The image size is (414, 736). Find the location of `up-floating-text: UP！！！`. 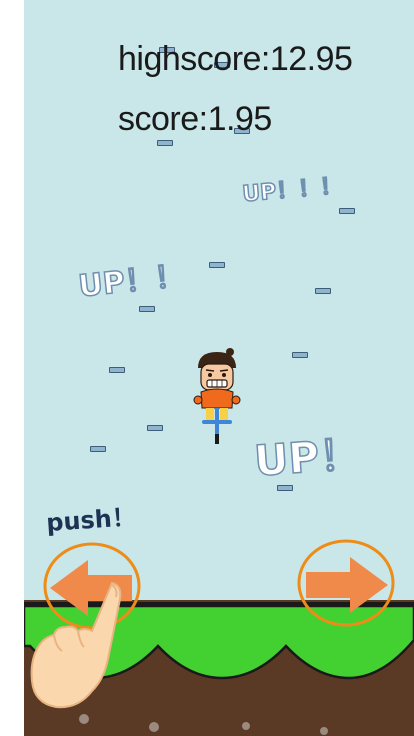

up-floating-text: UP！！！ is located at coordinates (292, 190).